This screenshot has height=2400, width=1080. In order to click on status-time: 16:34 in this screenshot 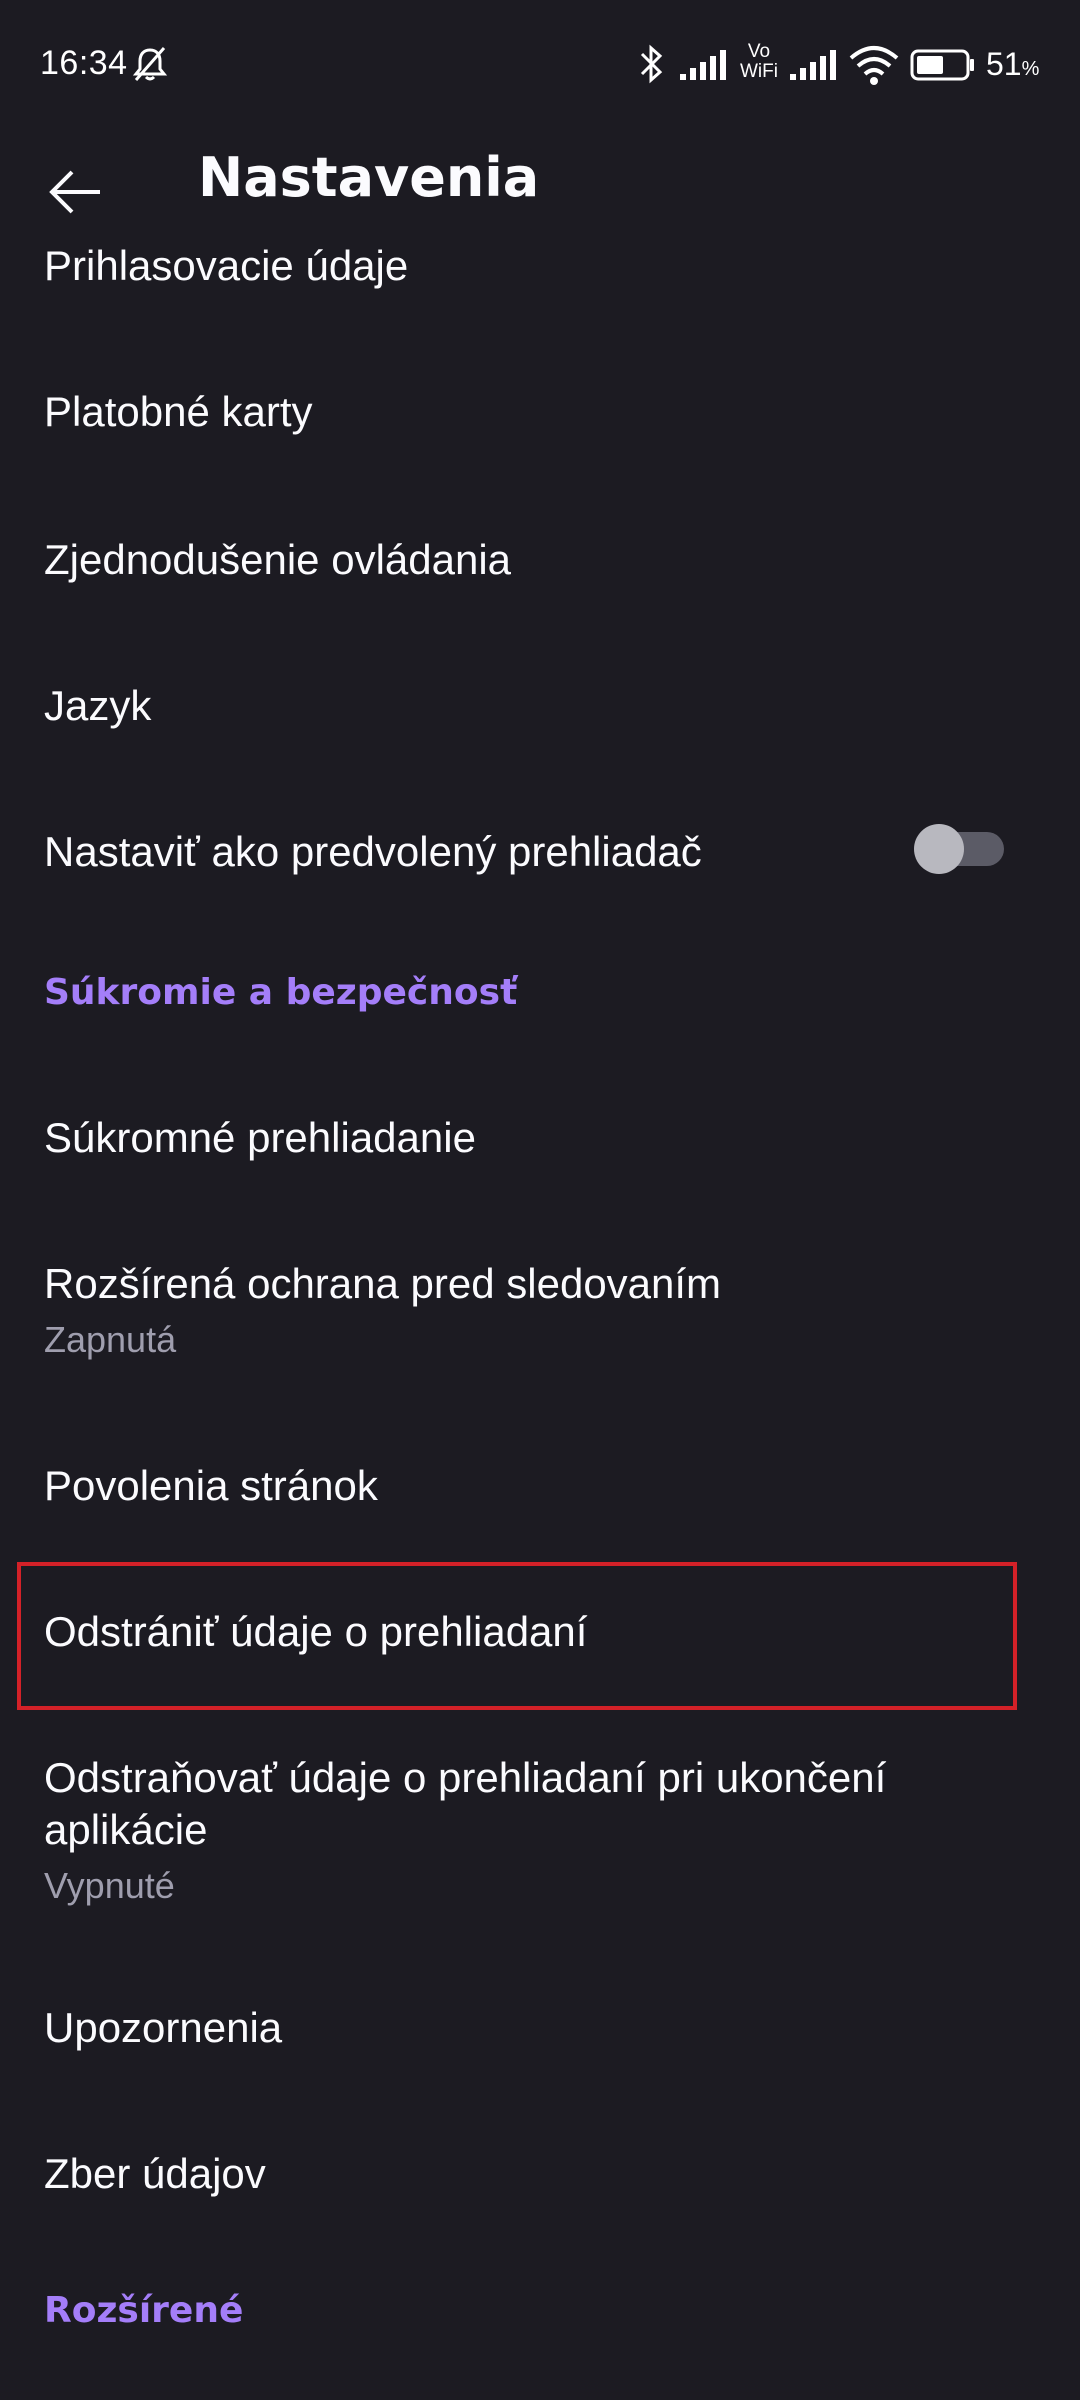, I will do `click(84, 63)`.